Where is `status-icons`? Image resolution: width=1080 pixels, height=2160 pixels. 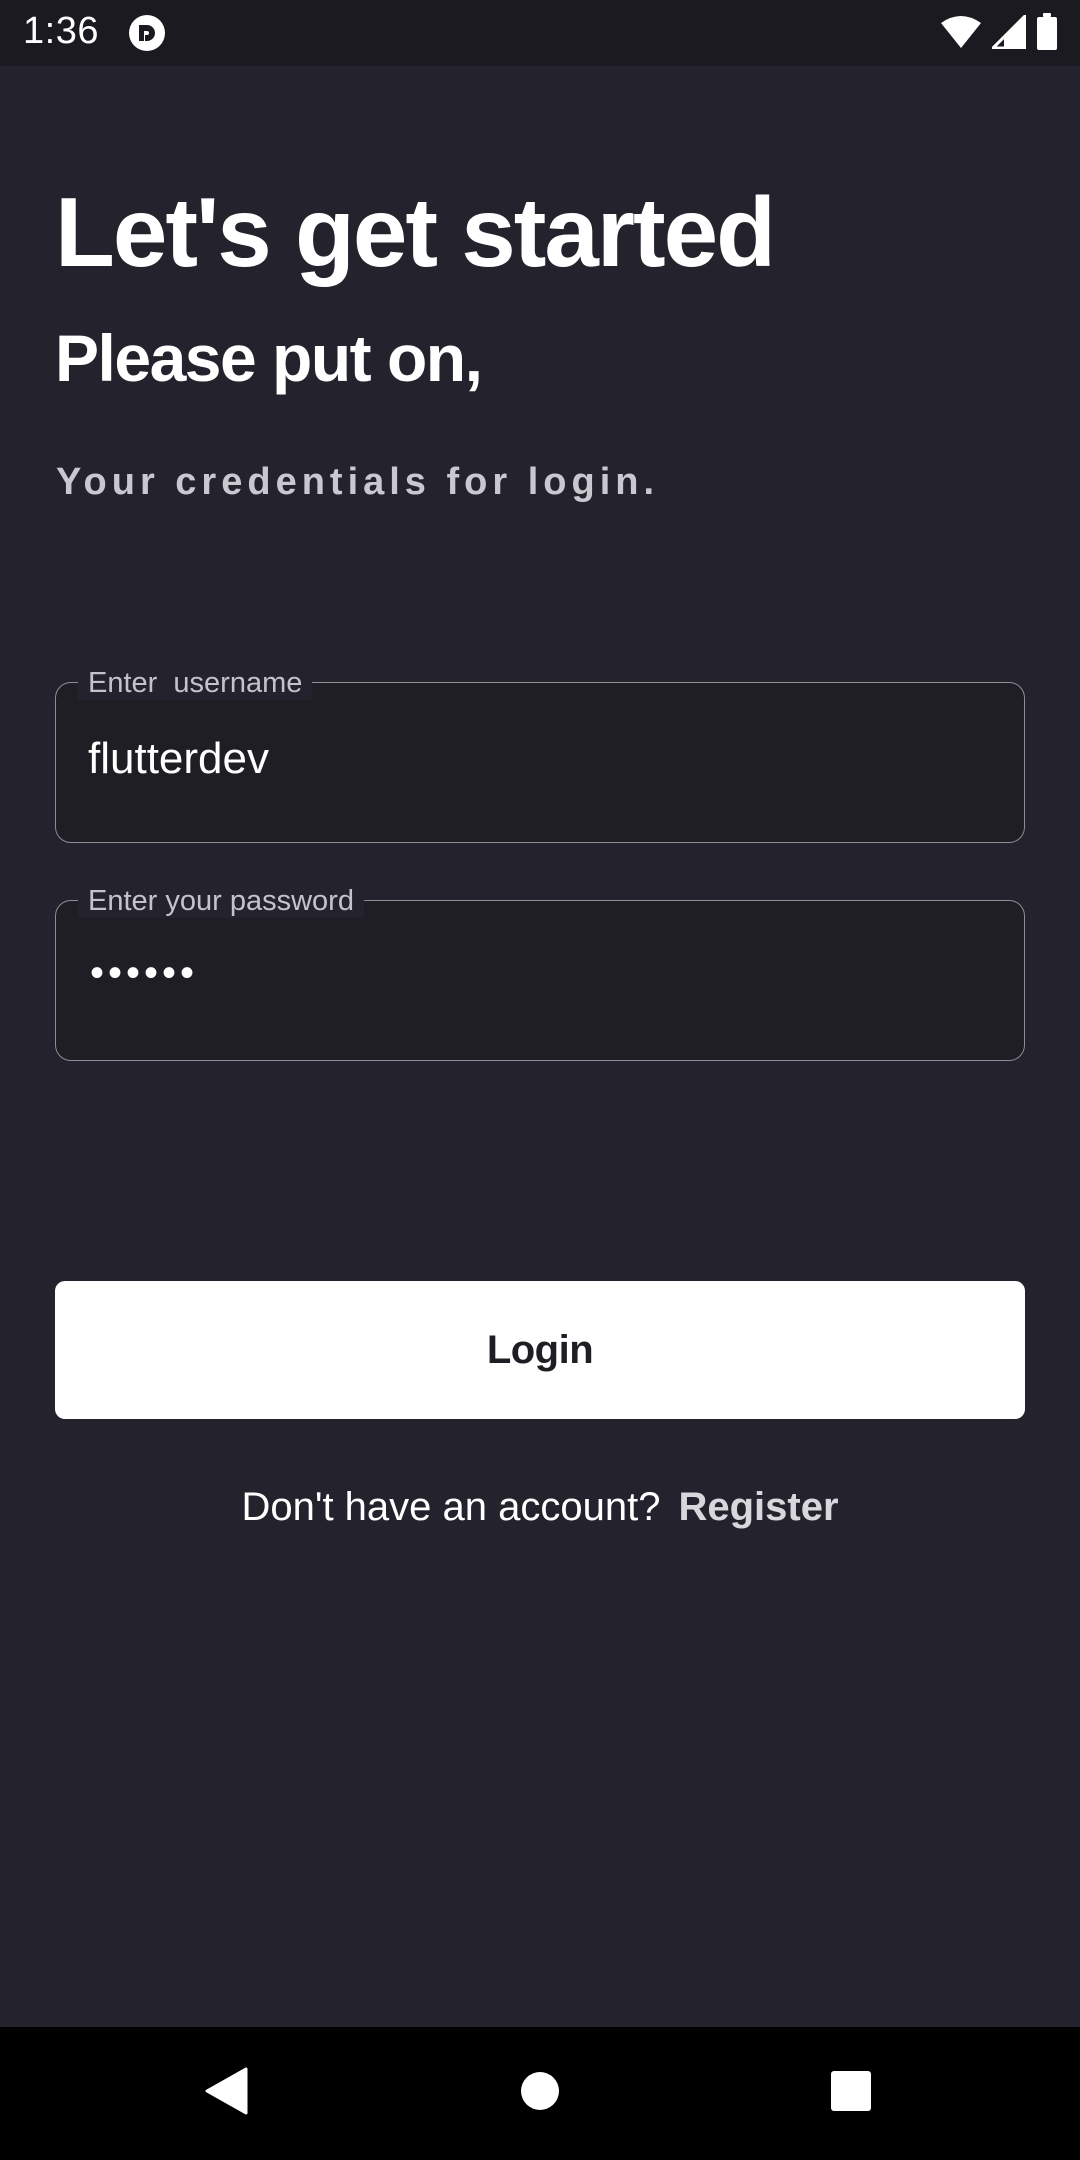
status-icons is located at coordinates (999, 33).